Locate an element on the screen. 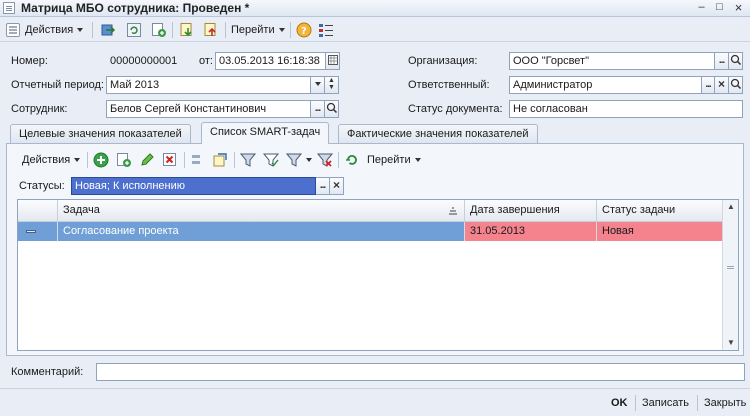 The image size is (750, 416). filter-icon is located at coordinates (248, 160).